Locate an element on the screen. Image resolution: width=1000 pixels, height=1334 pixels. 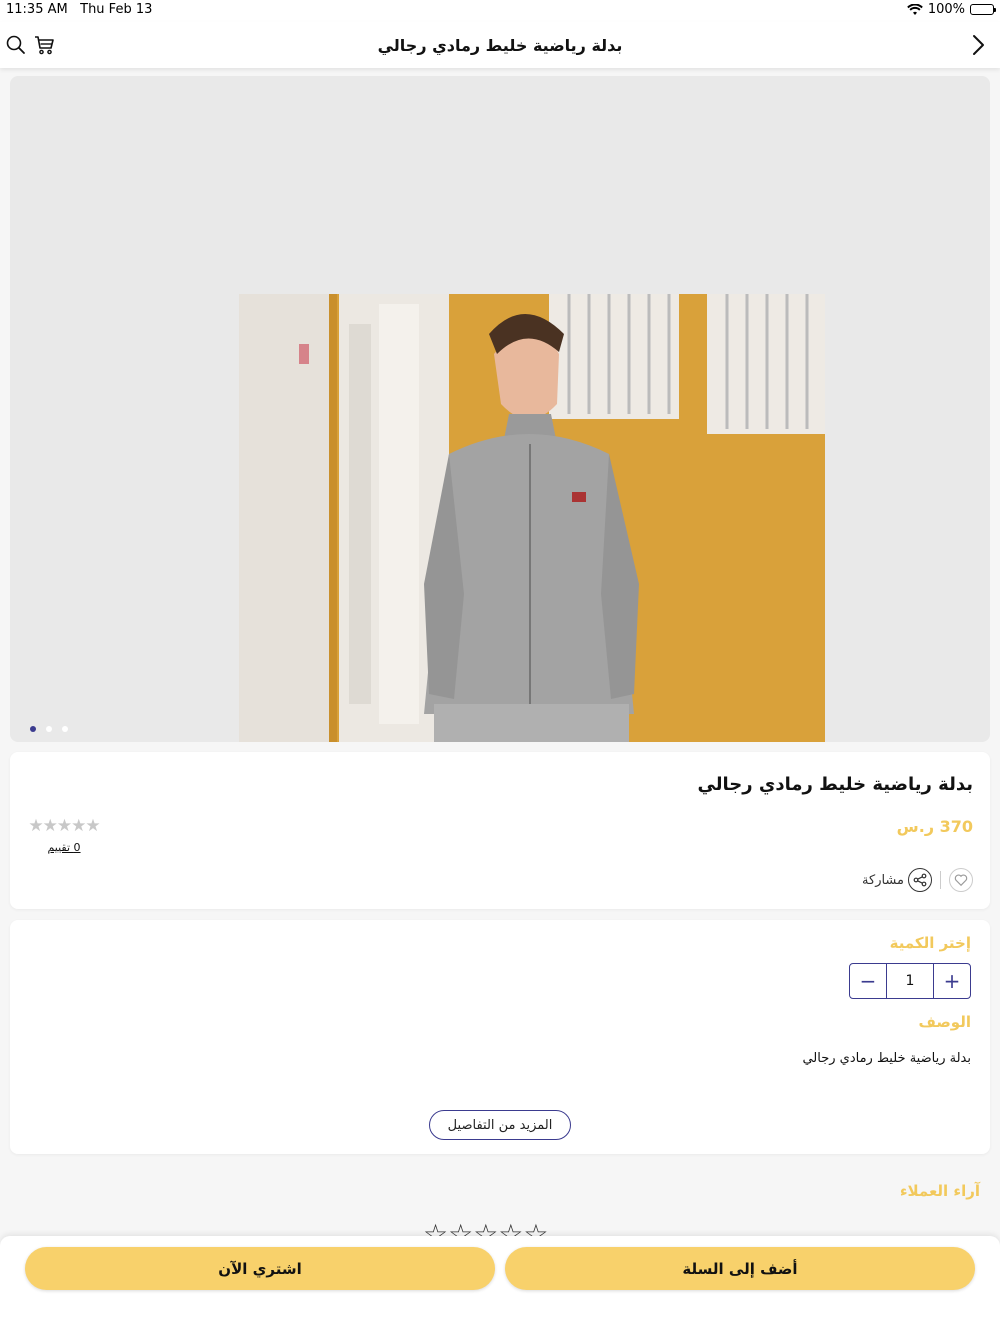
reviews-title: آراء العملاء is located at coordinates (939, 1191).